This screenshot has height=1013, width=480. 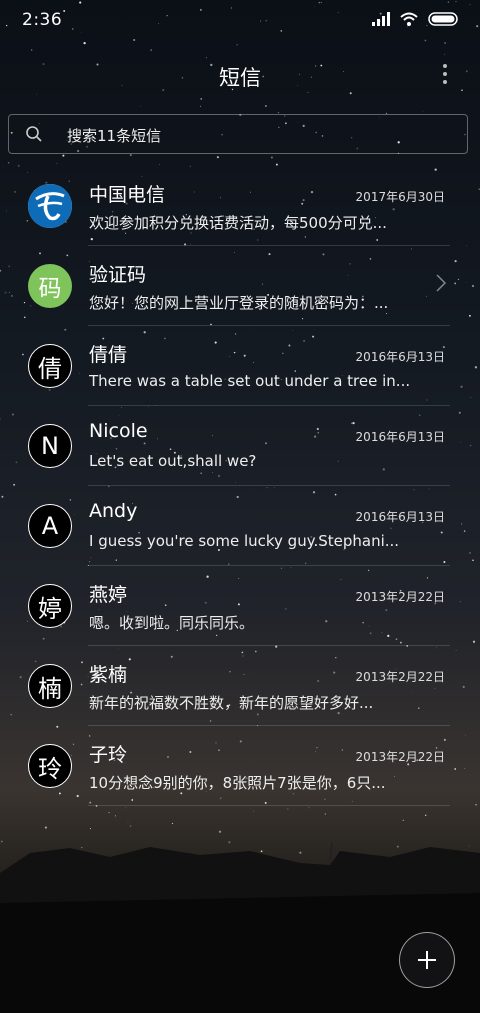 I want to click on conversation-item: N Nicole 2016年6月13日 Let's eat out,shall we?, so click(x=240, y=446).